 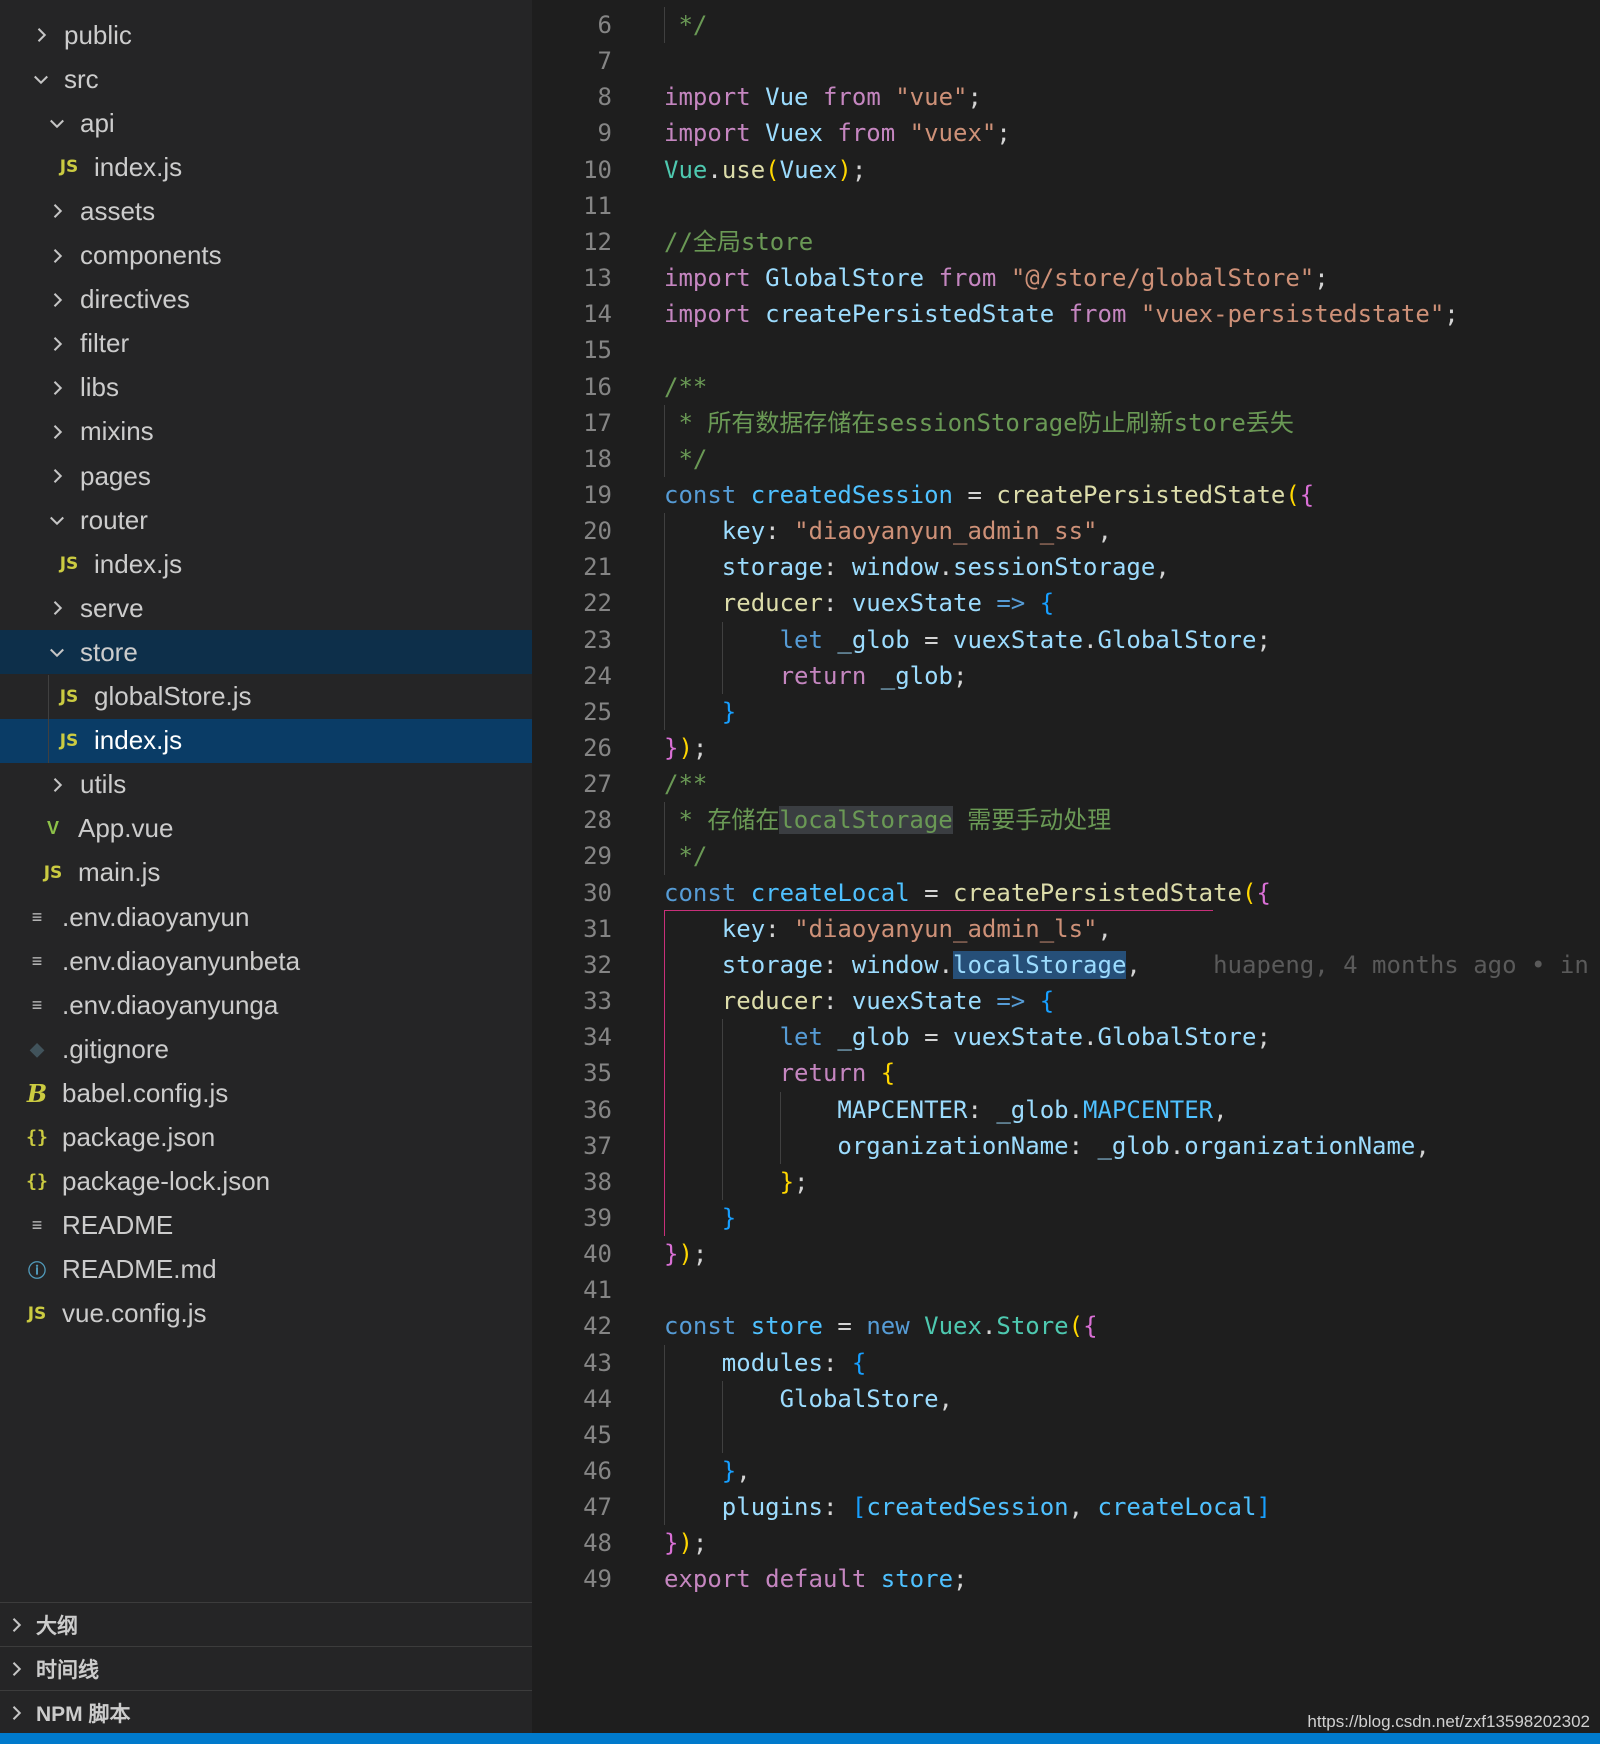 What do you see at coordinates (126, 828) in the screenshot?
I see `tree-item-label: App.vue` at bounding box center [126, 828].